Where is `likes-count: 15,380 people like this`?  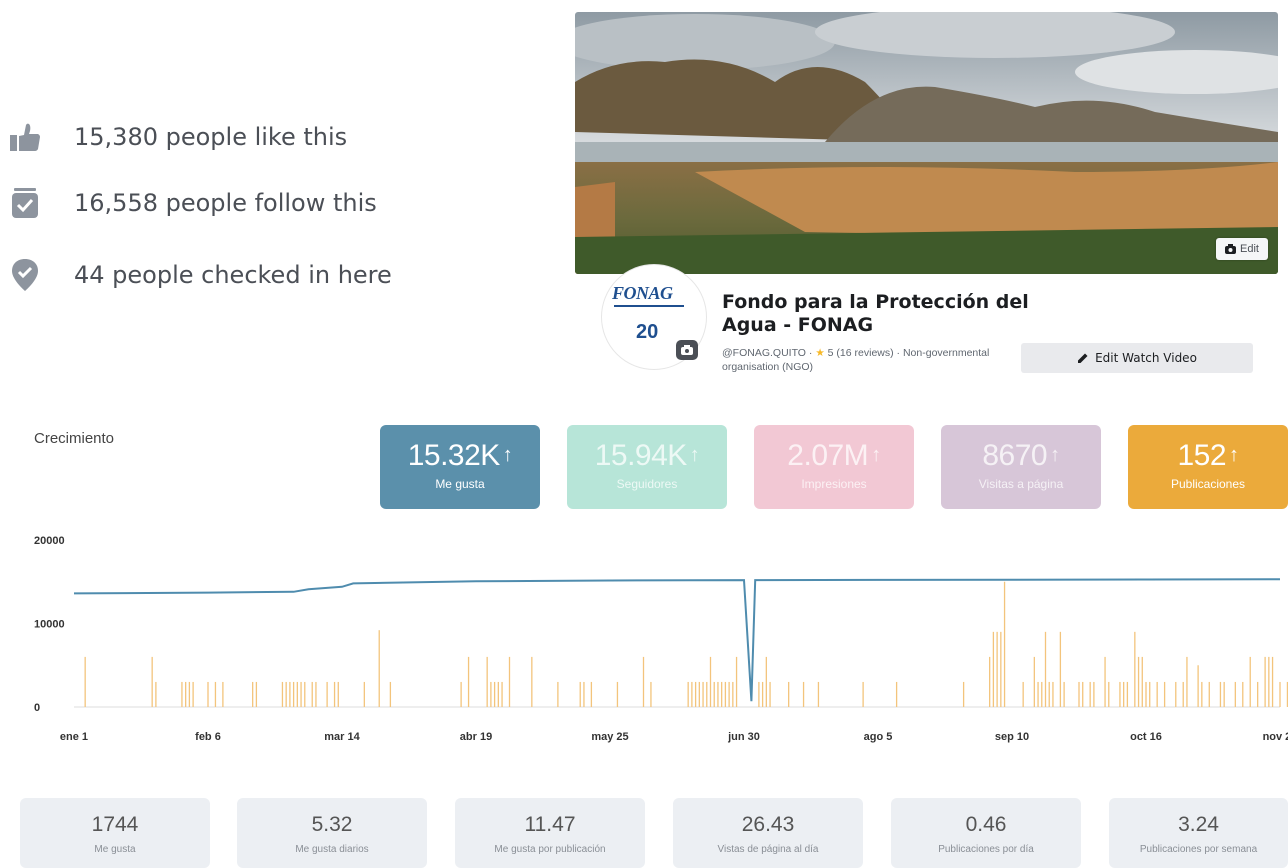 likes-count: 15,380 people like this is located at coordinates (211, 137).